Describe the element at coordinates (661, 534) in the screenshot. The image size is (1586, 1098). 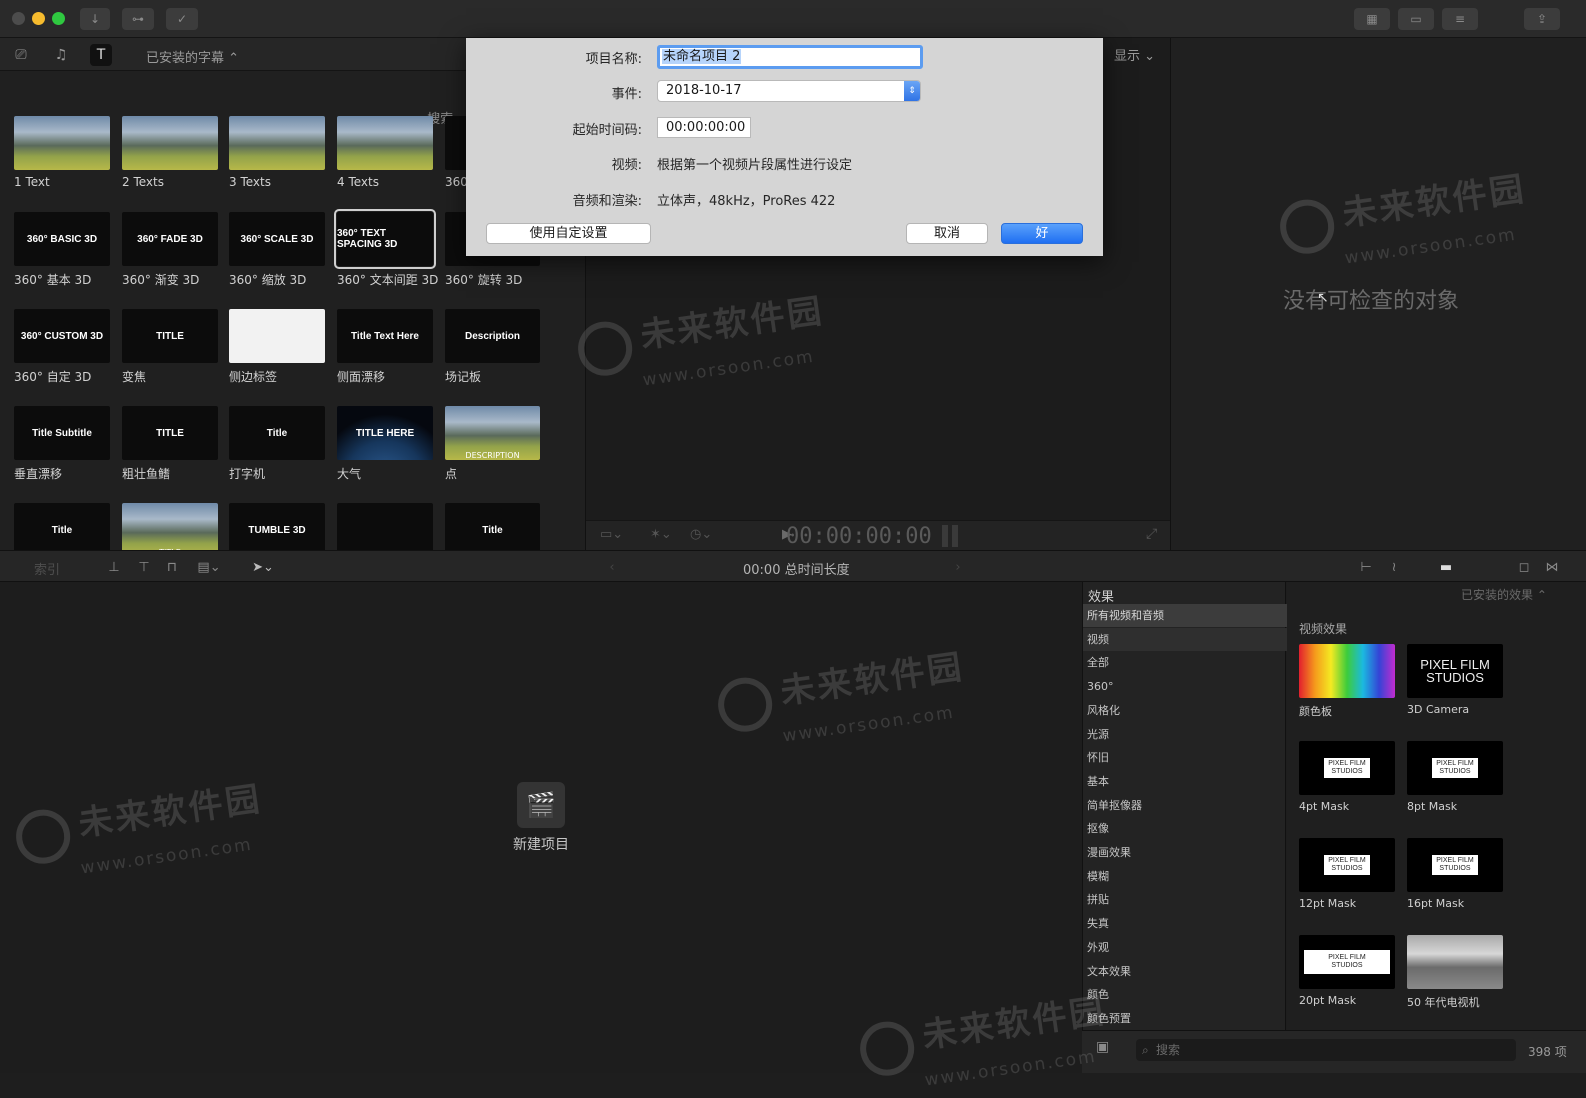
I see `enhance-wand-icon: ✶⌄` at that location.